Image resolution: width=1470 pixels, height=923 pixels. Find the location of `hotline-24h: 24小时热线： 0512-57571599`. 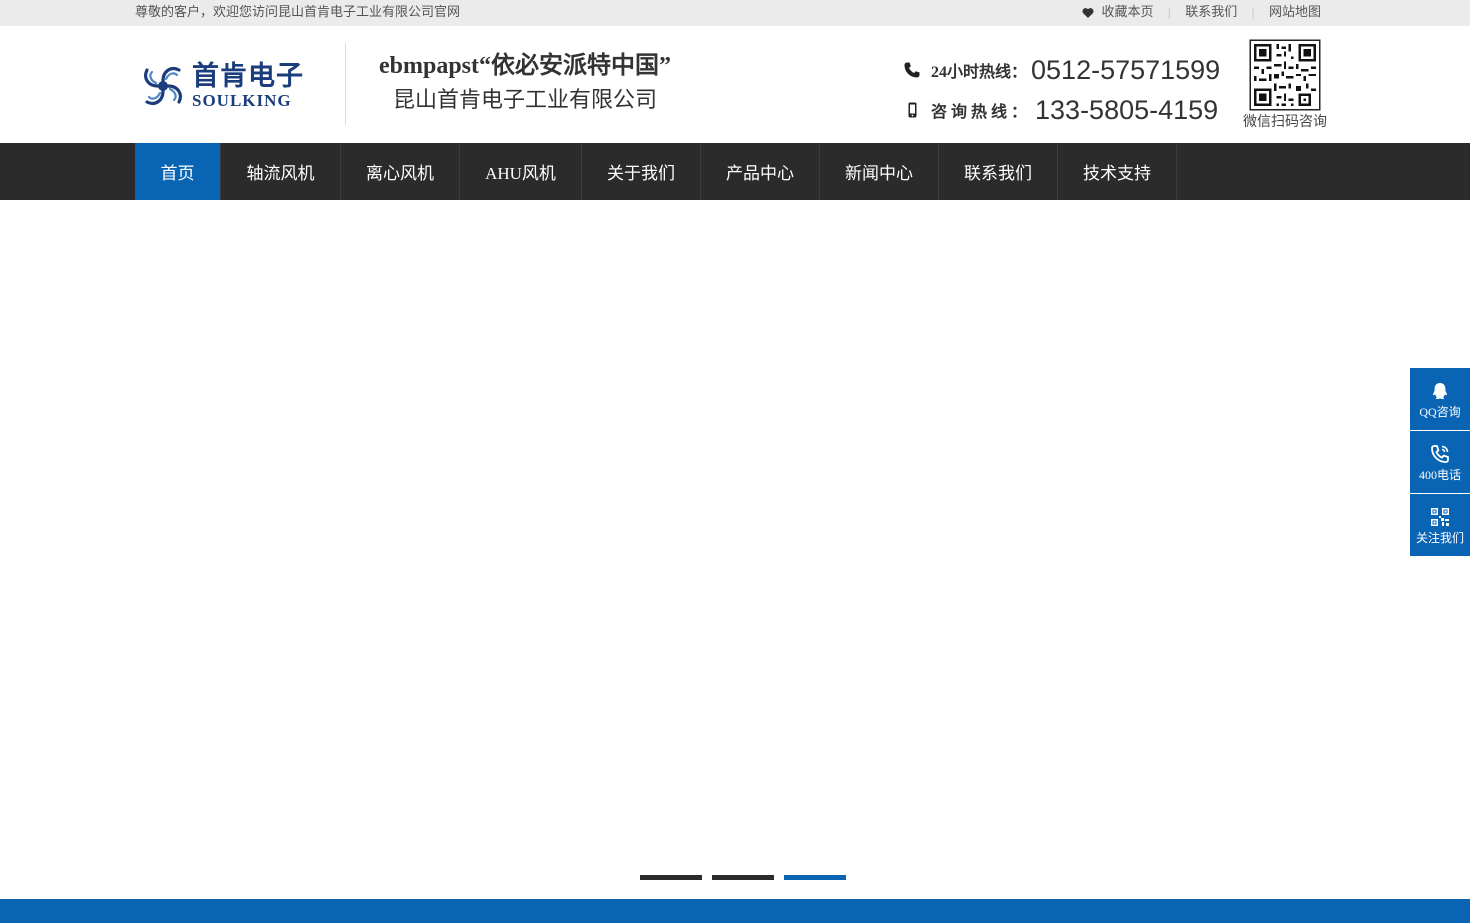

hotline-24h: 24小时热线： 0512-57571599 is located at coordinates (1061, 70).